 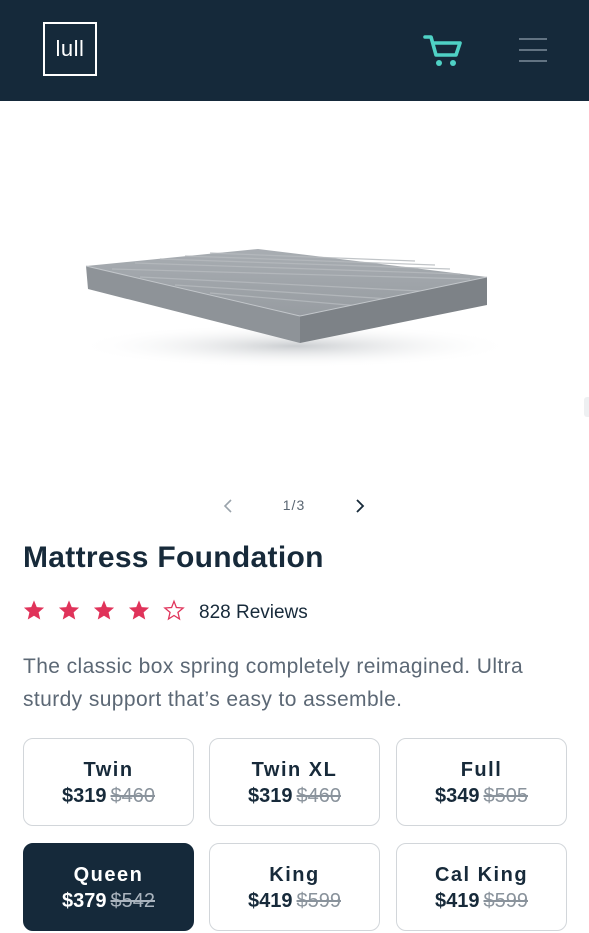 What do you see at coordinates (295, 308) in the screenshot?
I see `mattress-foundation-image` at bounding box center [295, 308].